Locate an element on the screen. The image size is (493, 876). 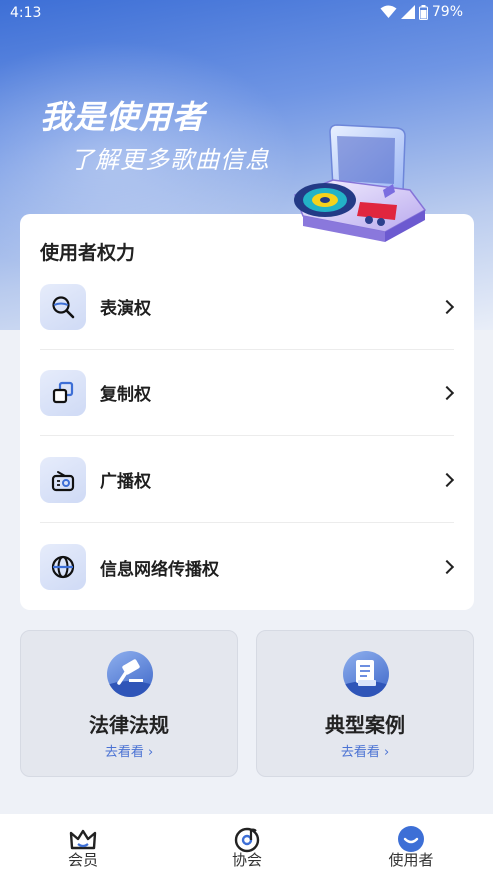
right-item-network-dissemination: 信息网络传播权 is located at coordinates (247, 567).